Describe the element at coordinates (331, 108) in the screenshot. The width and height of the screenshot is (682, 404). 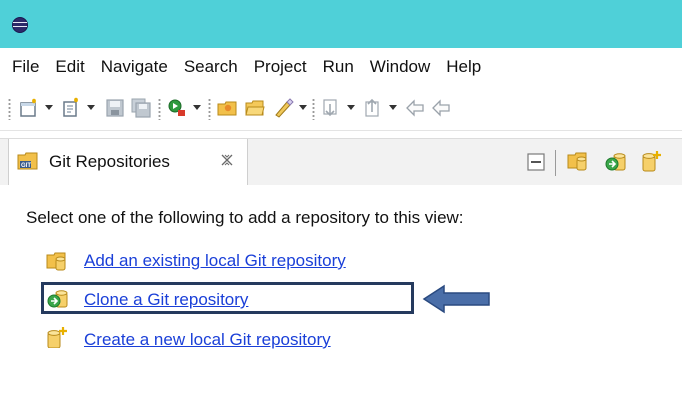
I see `next-annotation-icon` at that location.